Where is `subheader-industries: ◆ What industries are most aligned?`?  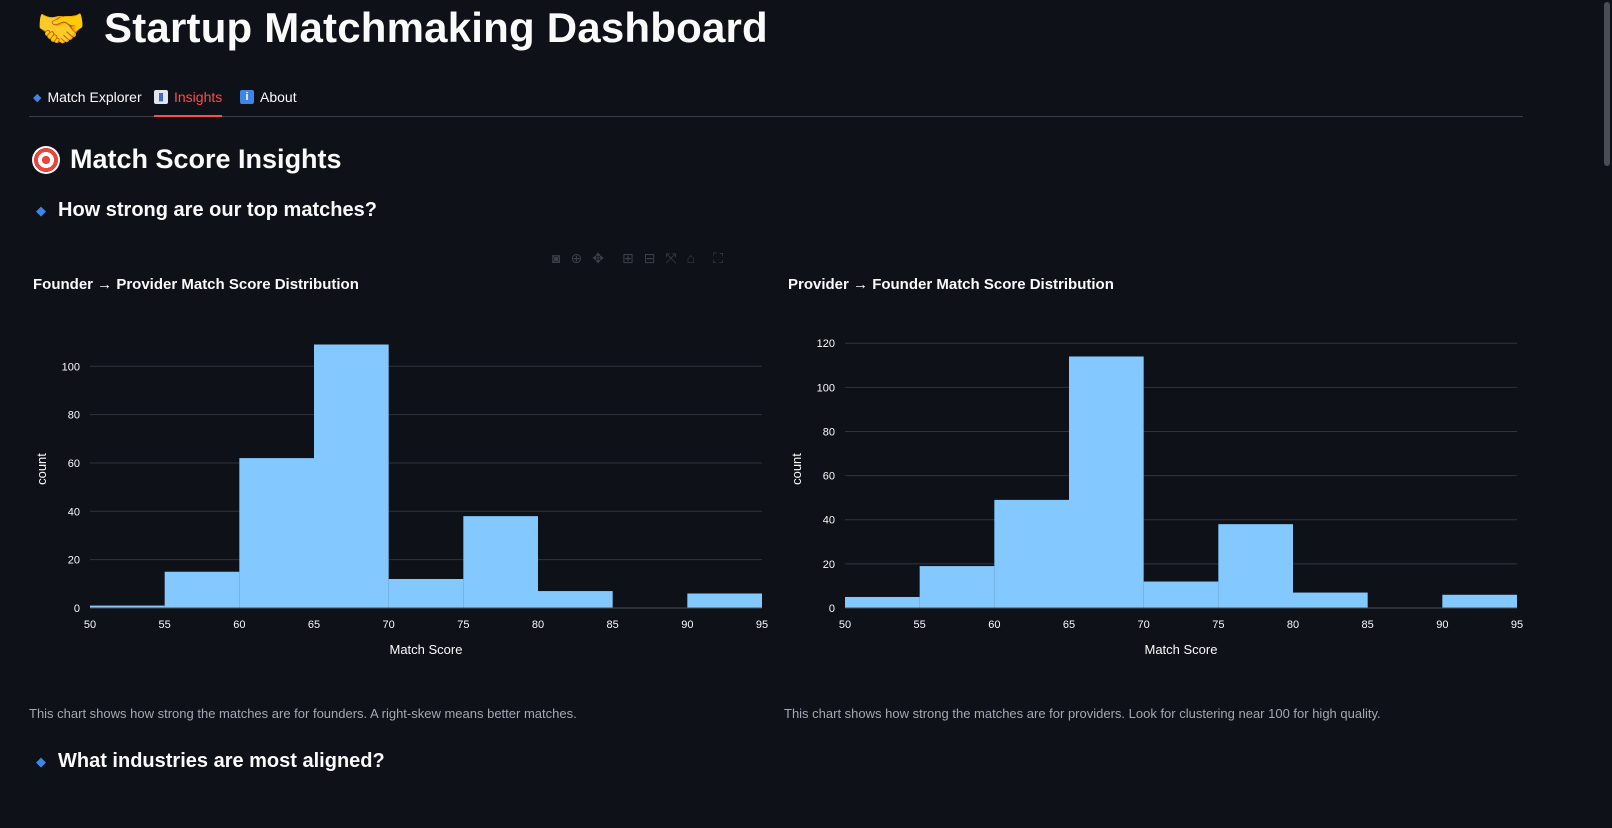 subheader-industries: ◆ What industries are most aligned? is located at coordinates (210, 761).